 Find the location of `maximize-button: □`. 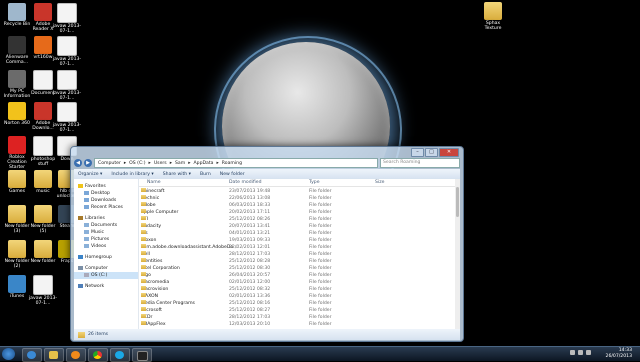

maximize-button: □ is located at coordinates (431, 152).